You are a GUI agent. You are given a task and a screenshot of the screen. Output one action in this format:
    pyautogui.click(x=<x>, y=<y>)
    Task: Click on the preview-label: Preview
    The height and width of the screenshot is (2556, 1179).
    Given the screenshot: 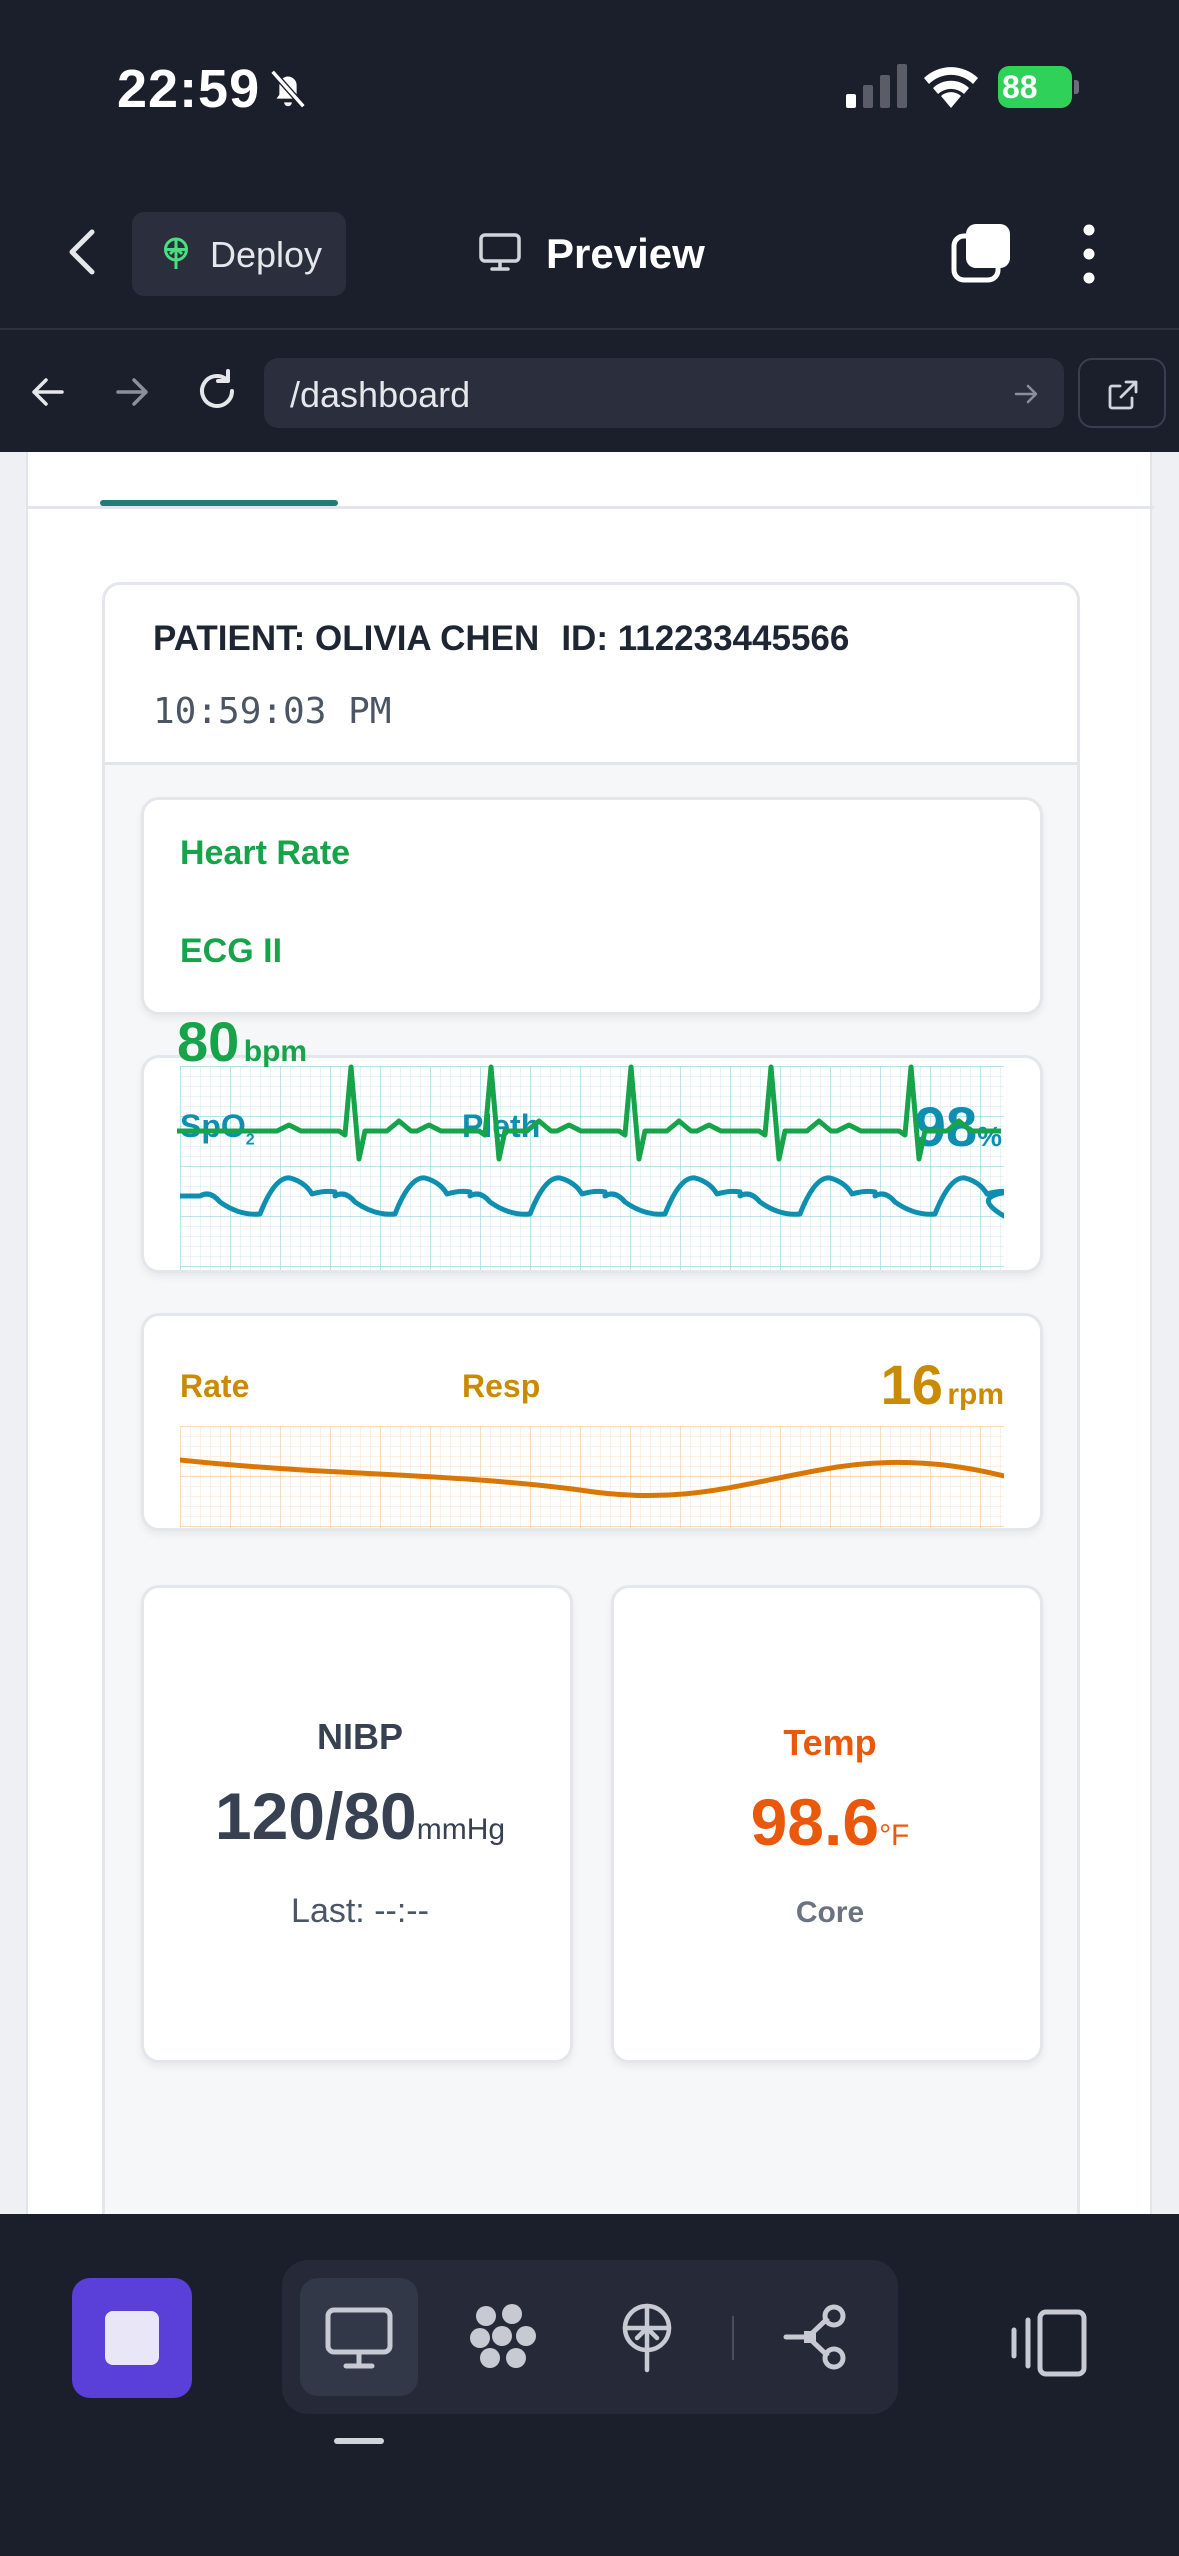 What is the action you would take?
    pyautogui.click(x=625, y=253)
    